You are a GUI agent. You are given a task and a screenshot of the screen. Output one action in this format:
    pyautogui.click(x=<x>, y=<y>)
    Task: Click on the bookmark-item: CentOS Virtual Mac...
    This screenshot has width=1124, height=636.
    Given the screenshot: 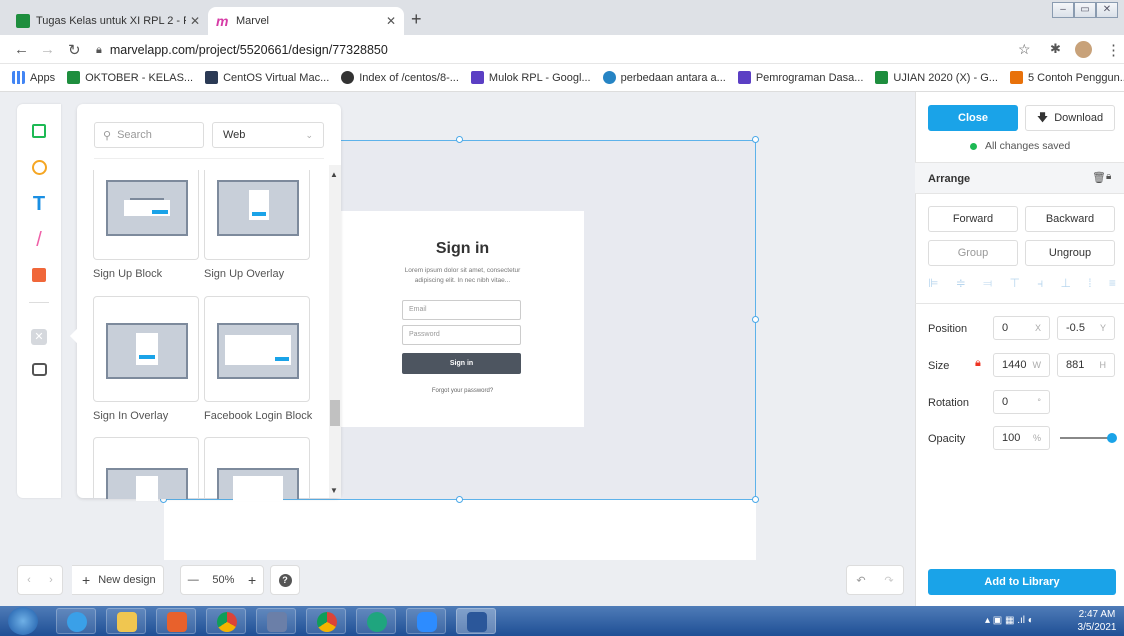 What is the action you would take?
    pyautogui.click(x=267, y=77)
    